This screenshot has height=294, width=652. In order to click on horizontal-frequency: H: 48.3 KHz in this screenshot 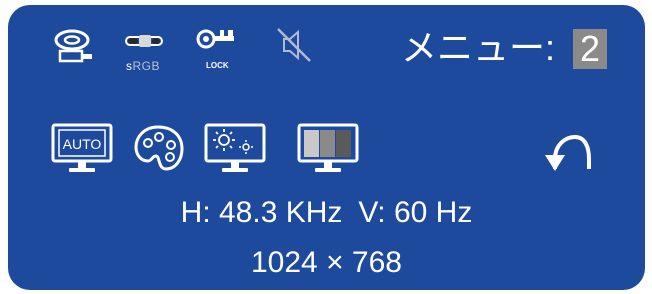, I will do `click(261, 212)`.